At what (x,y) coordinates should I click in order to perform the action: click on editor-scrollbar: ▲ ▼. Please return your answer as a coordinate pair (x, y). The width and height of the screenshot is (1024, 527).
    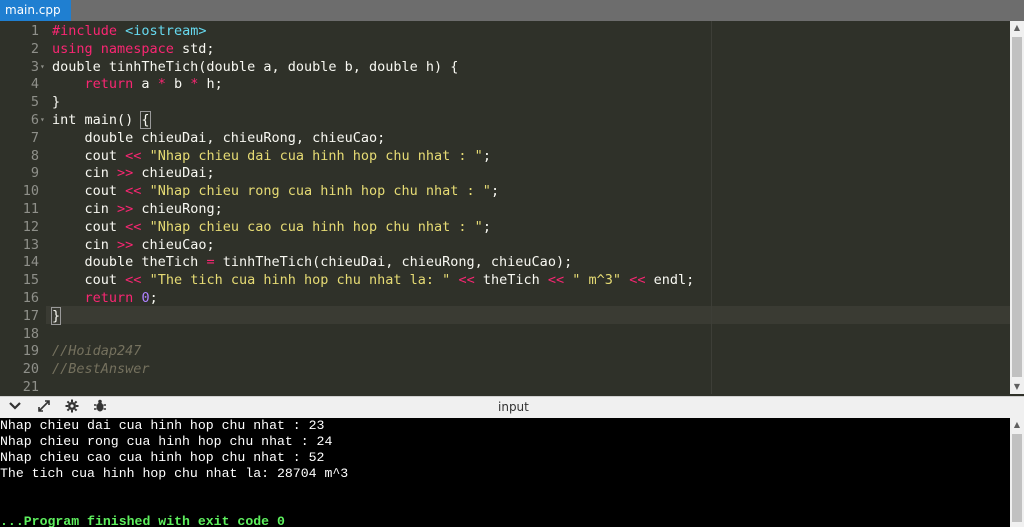
    Looking at the image, I should click on (1017, 207).